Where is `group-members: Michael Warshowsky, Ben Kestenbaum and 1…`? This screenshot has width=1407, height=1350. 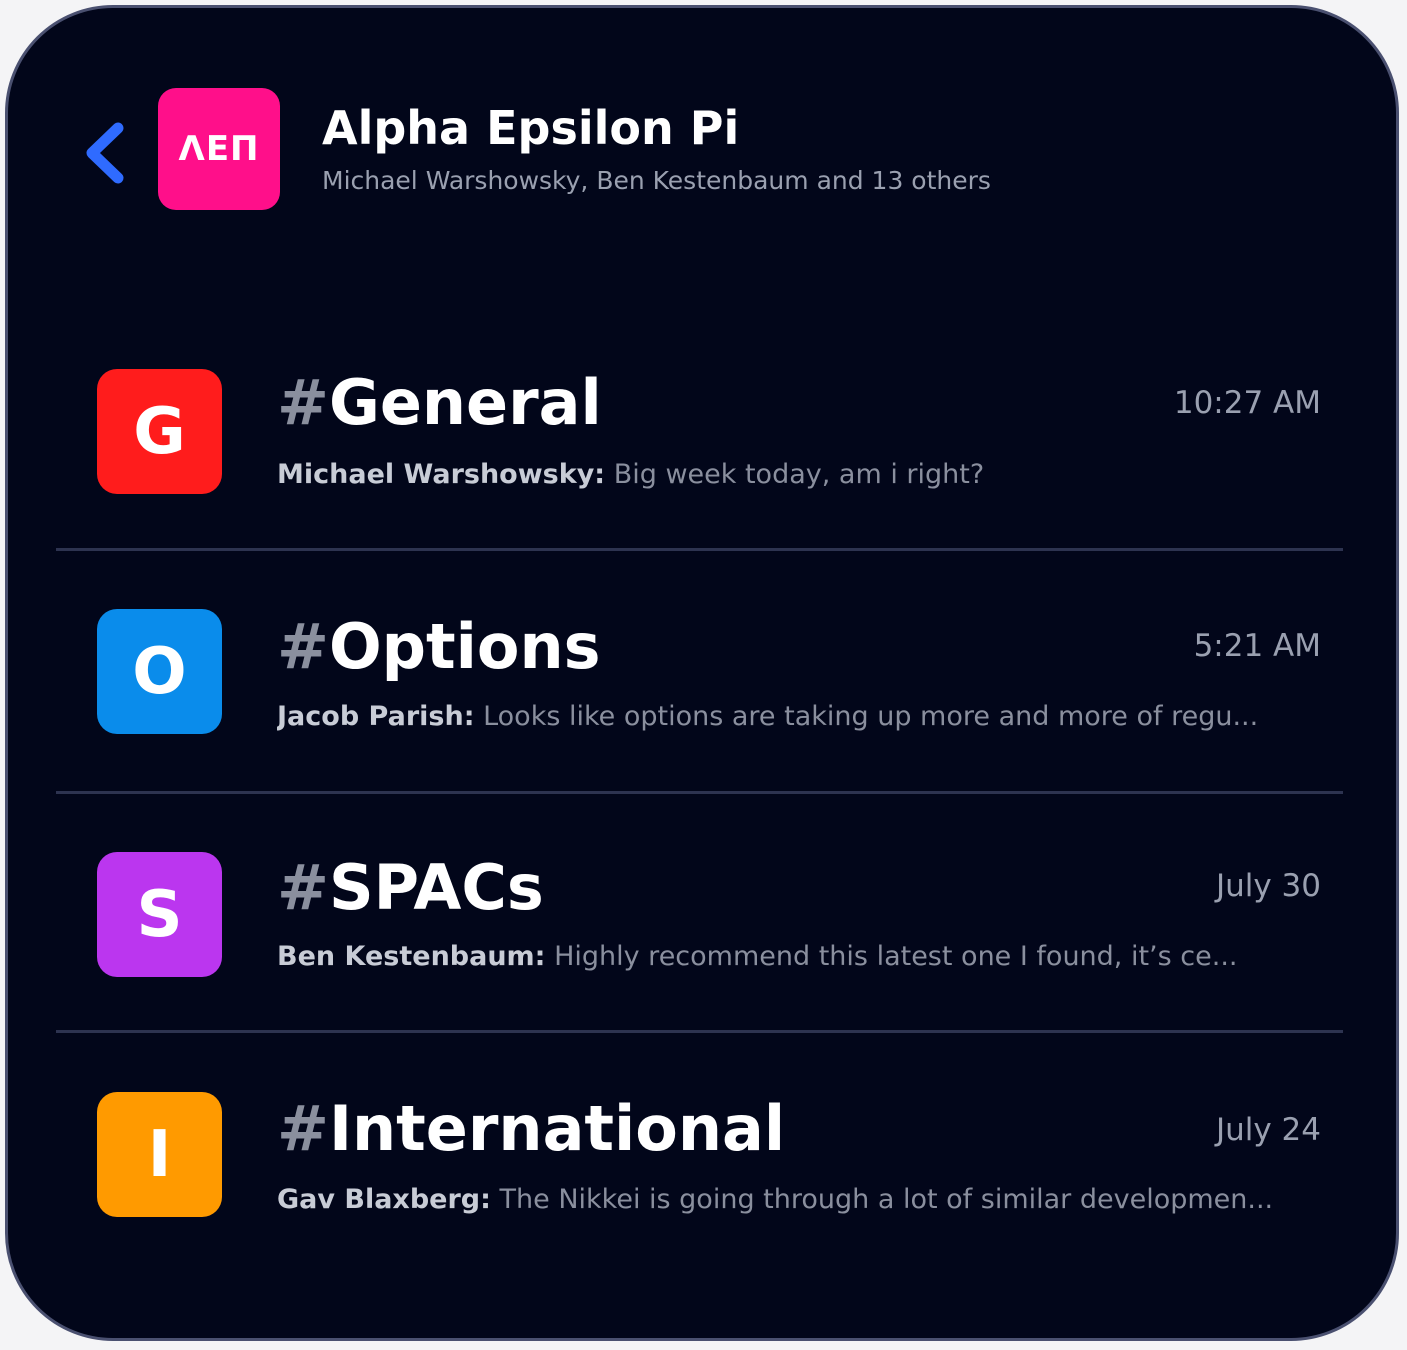
group-members: Michael Warshowsky, Ben Kestenbaum and 1… is located at coordinates (656, 180).